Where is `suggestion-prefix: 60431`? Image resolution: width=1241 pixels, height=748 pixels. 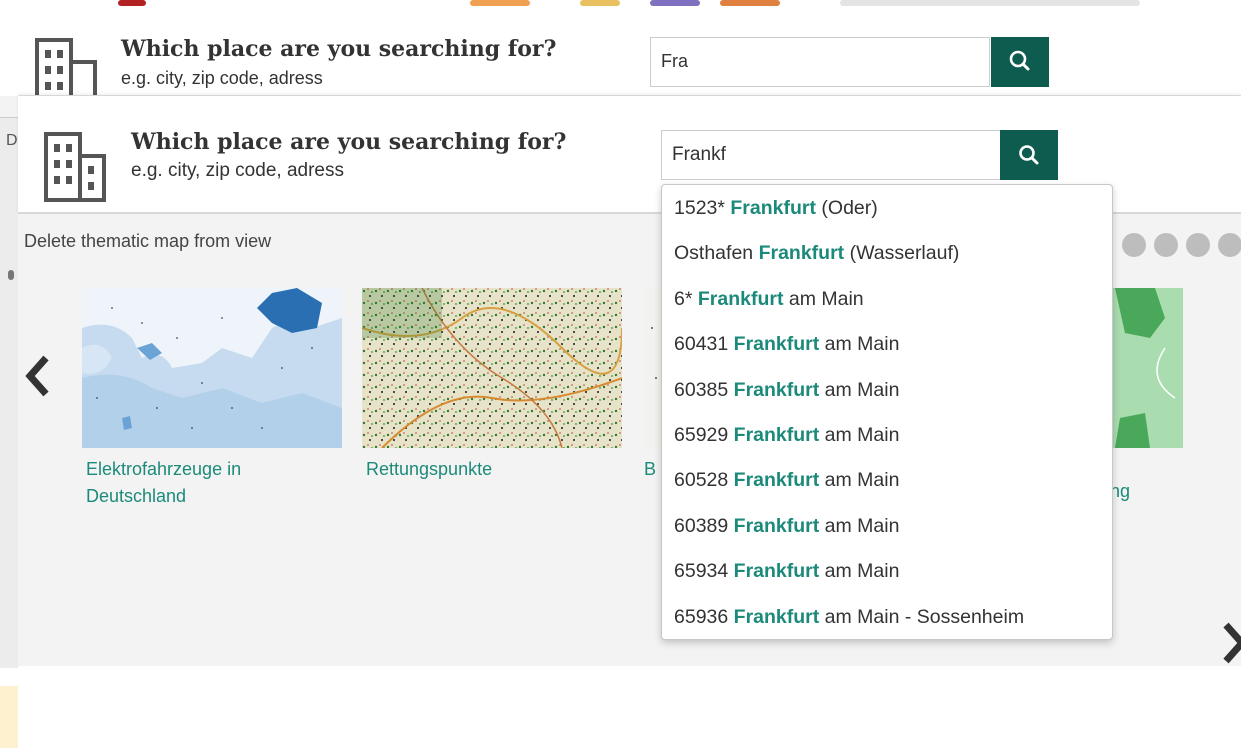
suggestion-prefix: 60431 is located at coordinates (704, 344).